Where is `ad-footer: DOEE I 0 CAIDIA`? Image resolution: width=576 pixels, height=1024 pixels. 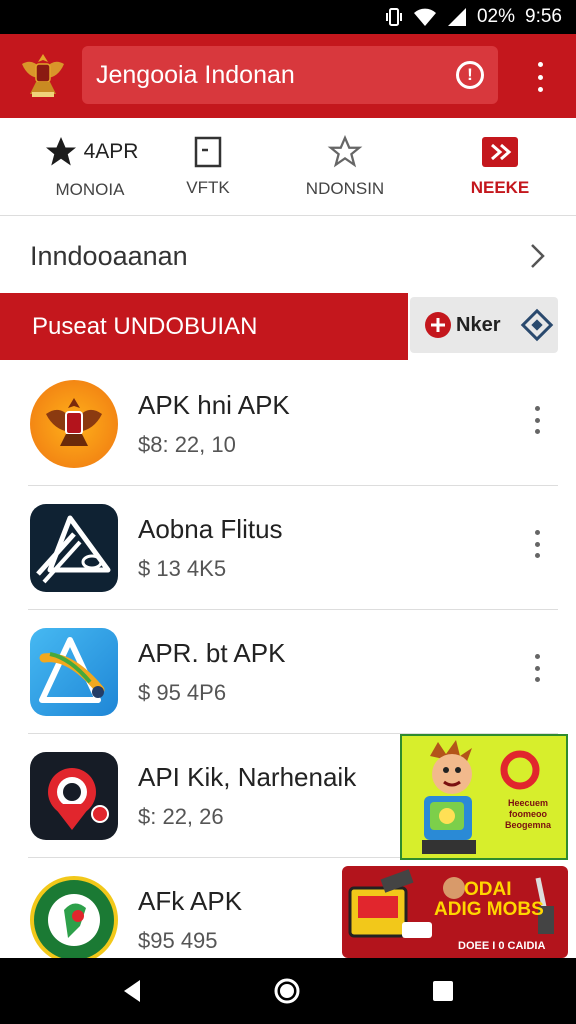
ad-footer: DOEE I 0 CAIDIA is located at coordinates (502, 946).